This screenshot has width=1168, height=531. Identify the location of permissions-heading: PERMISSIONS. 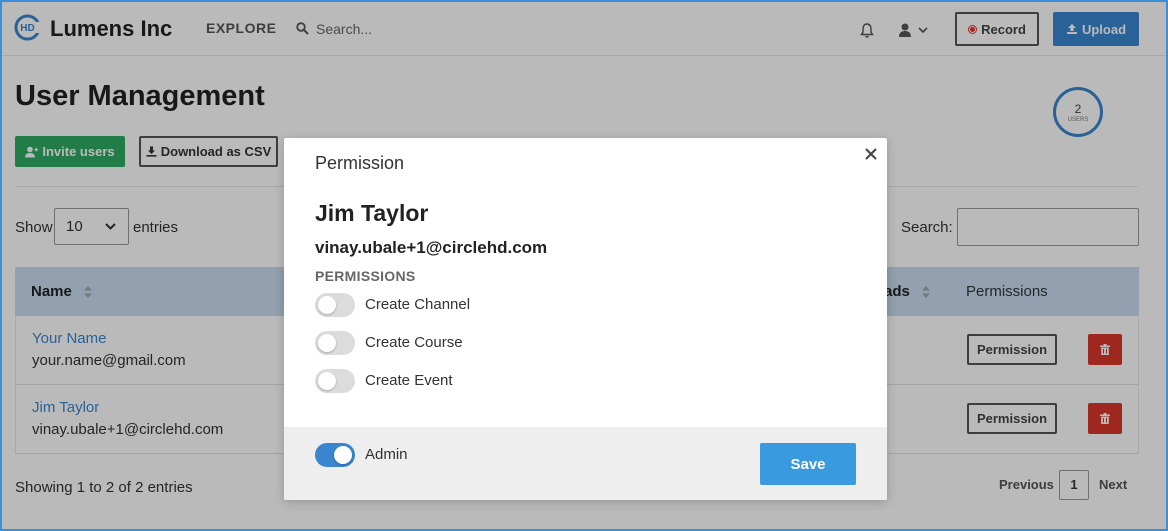
(365, 276).